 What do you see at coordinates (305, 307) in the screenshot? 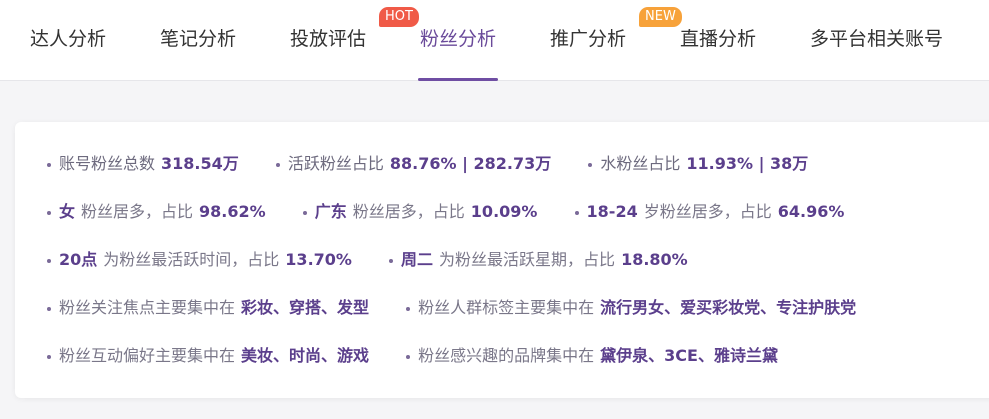
I see `value: 彩妆、穿搭、发型` at bounding box center [305, 307].